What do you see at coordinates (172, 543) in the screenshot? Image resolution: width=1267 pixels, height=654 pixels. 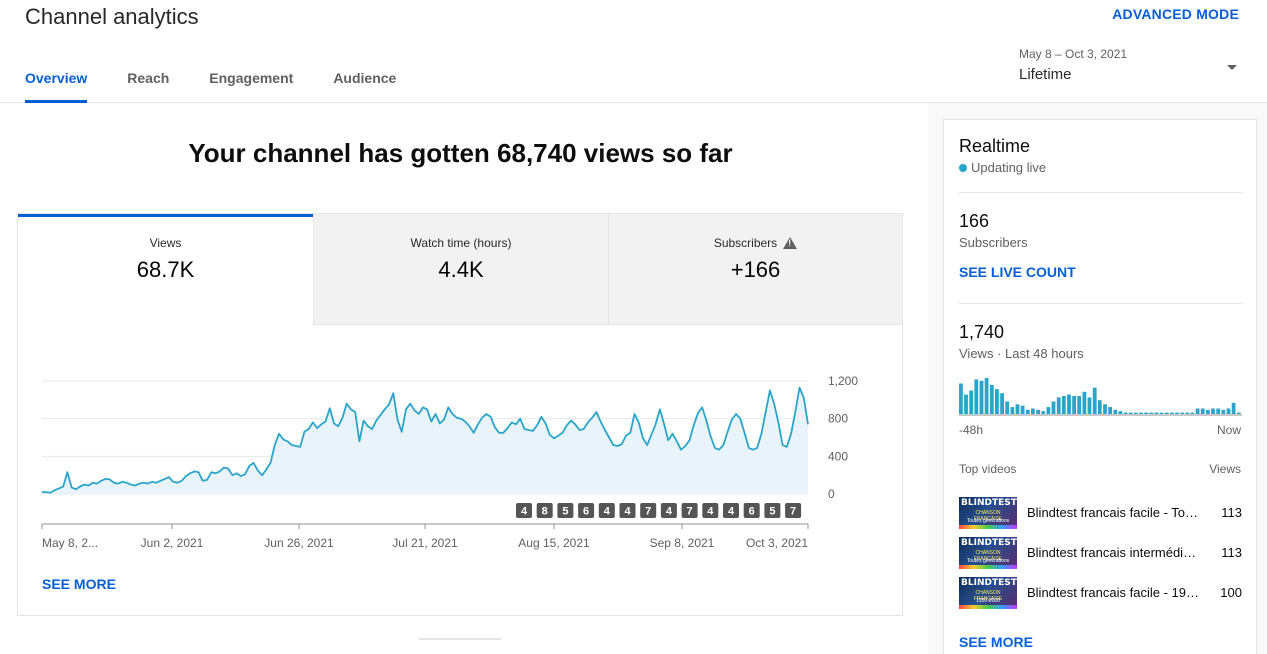 I see `x-tick-label: Jun 2, 2021` at bounding box center [172, 543].